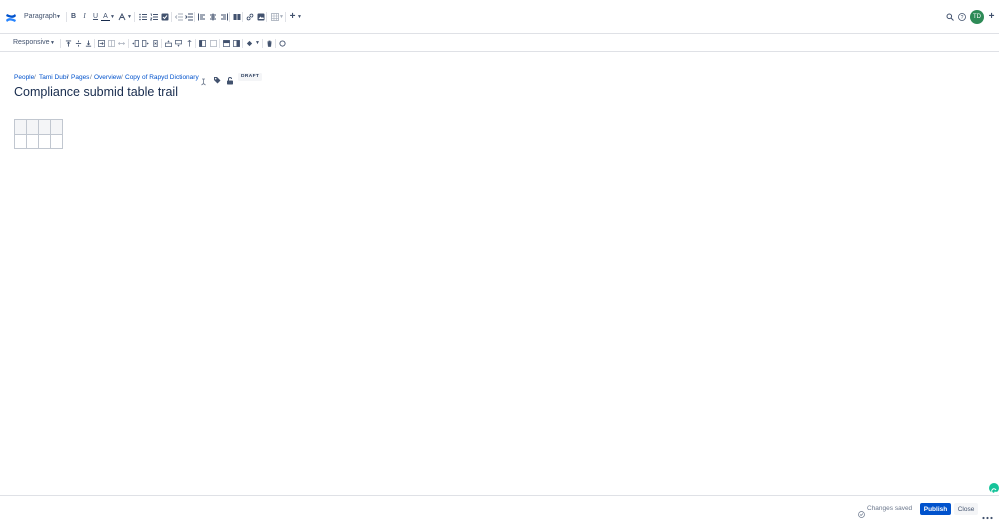 The width and height of the screenshot is (999, 525). Describe the element at coordinates (101, 43) in the screenshot. I see `merge-cells-button` at that location.